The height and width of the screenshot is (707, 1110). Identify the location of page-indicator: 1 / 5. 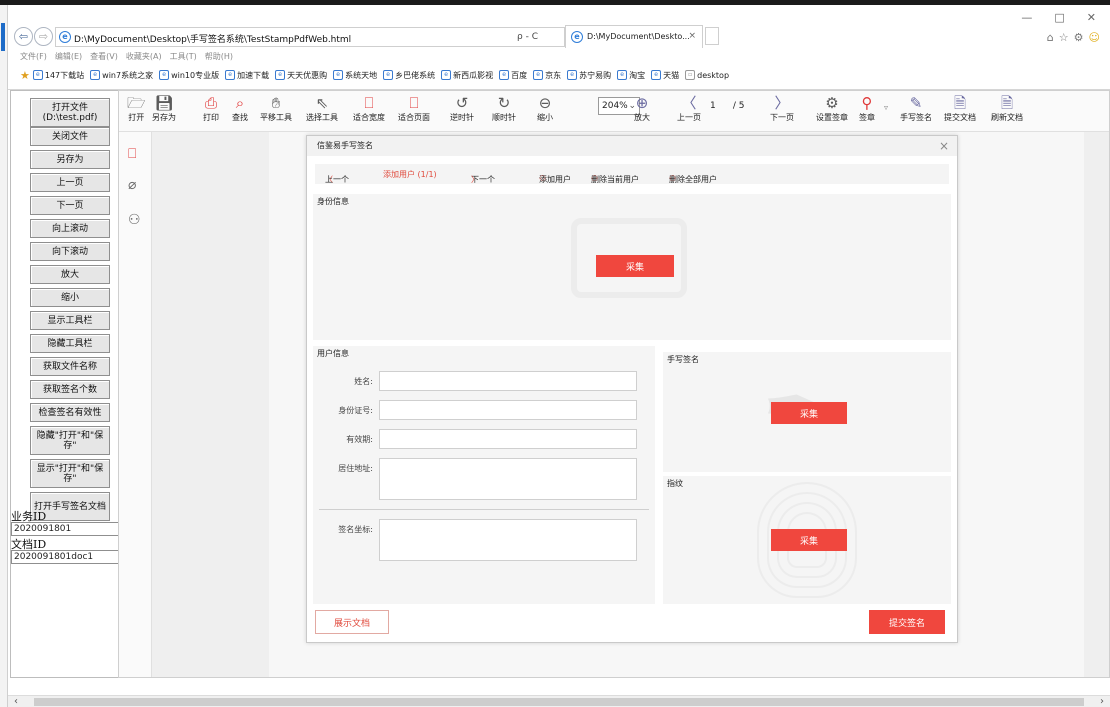
(727, 106).